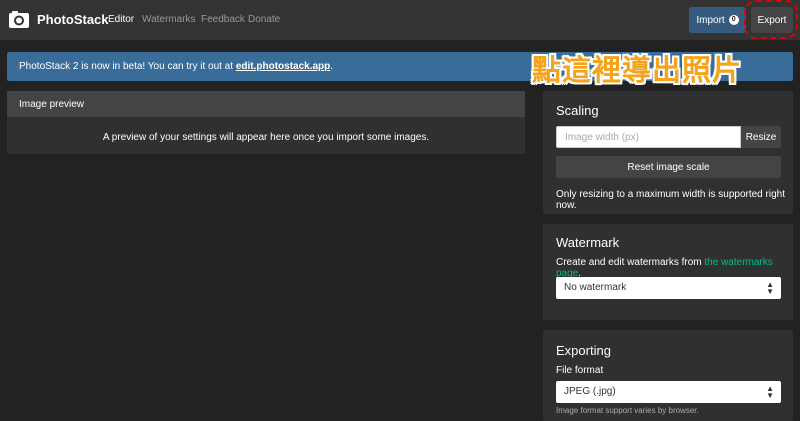 The width and height of the screenshot is (800, 421). What do you see at coordinates (223, 19) in the screenshot?
I see `nav-feedback: Feedback` at bounding box center [223, 19].